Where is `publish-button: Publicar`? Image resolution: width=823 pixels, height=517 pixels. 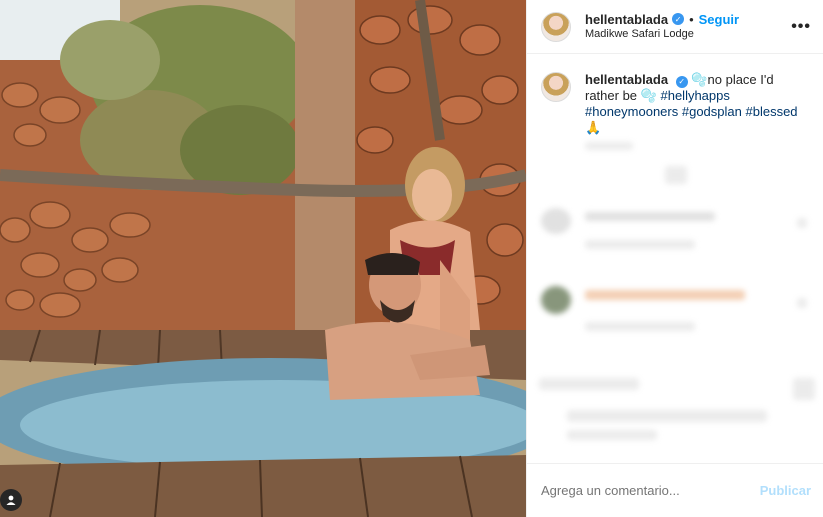
publish-button: Publicar is located at coordinates (785, 490).